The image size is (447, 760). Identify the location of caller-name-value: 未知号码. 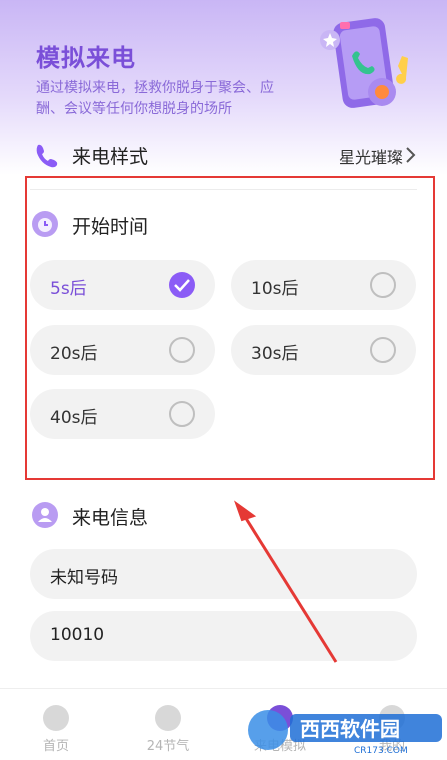
(84, 578).